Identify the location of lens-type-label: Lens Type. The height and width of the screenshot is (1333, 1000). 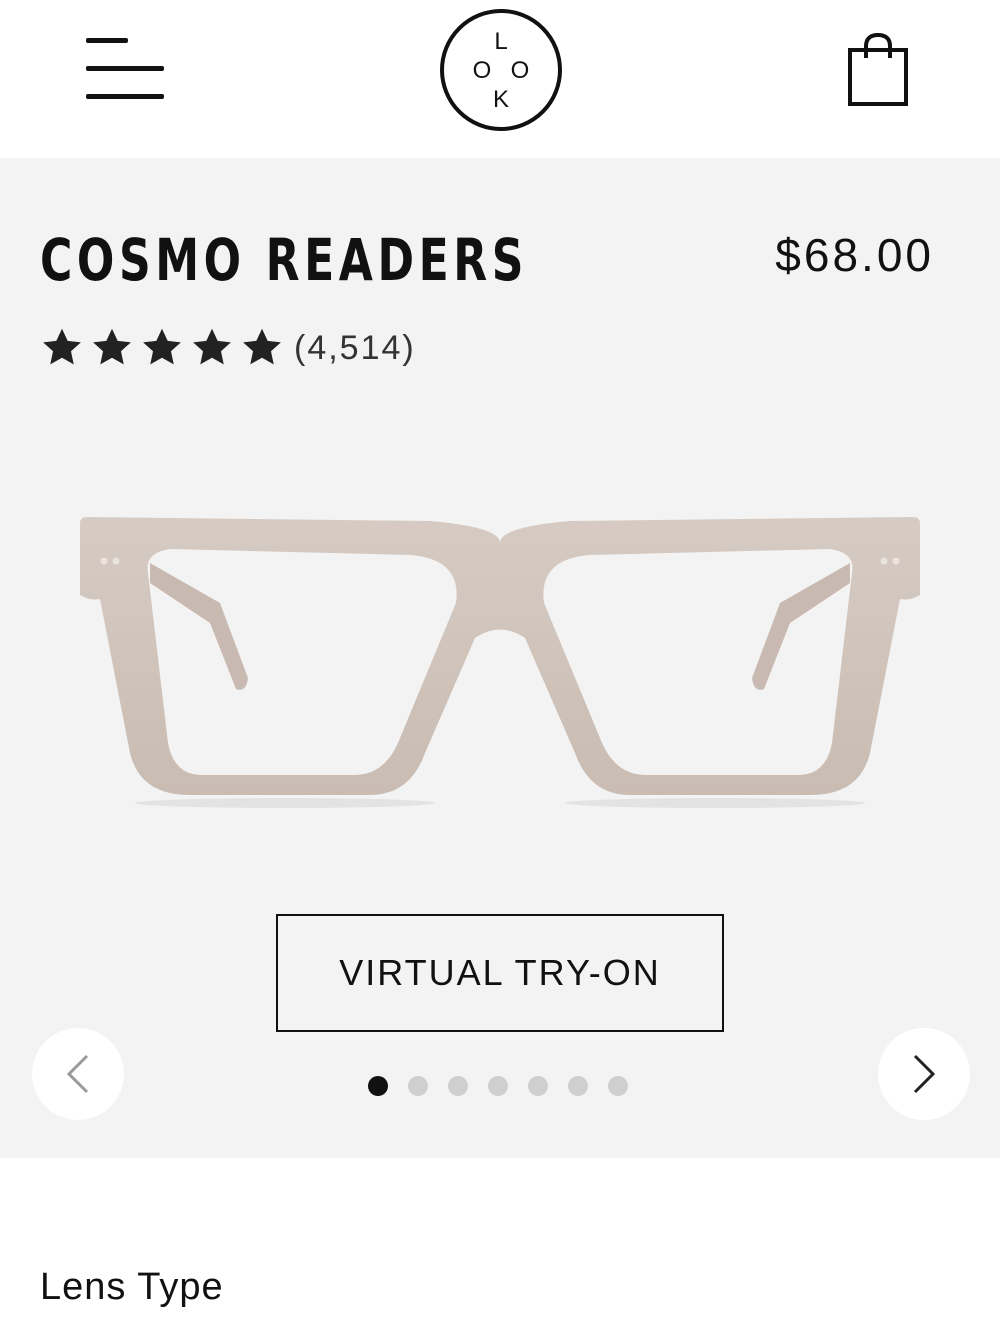
(132, 1287).